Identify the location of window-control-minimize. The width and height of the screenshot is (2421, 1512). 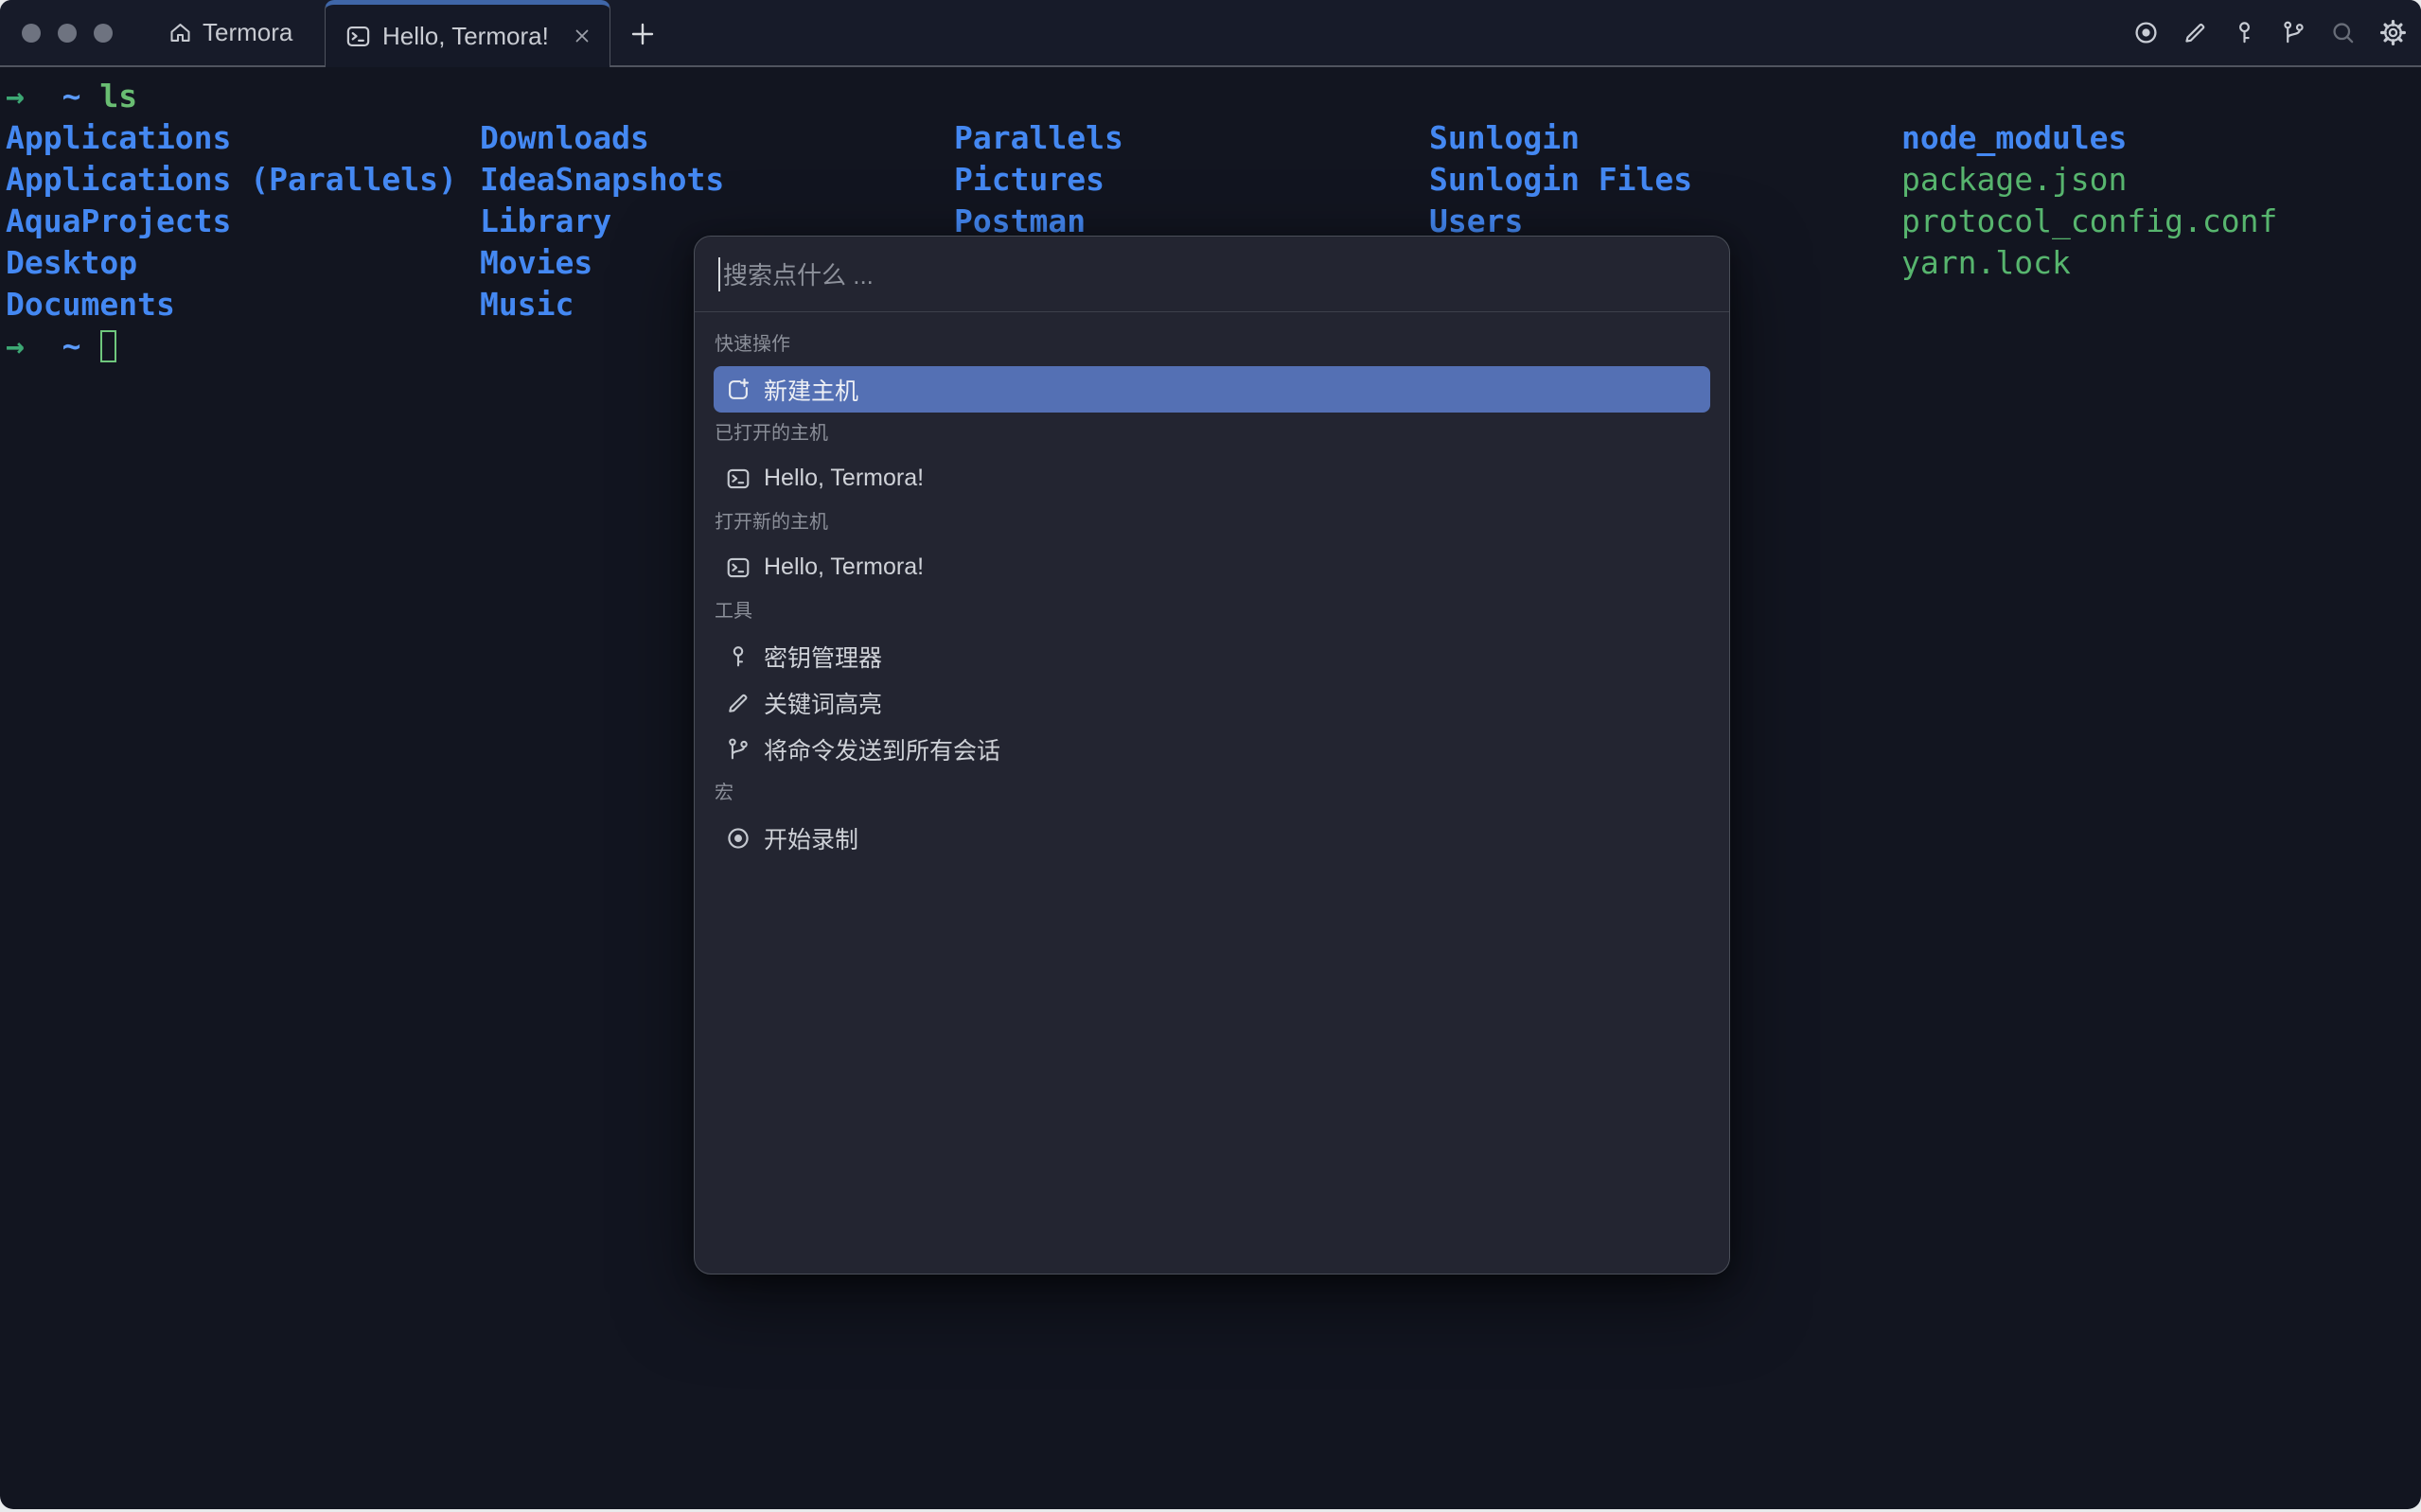
(67, 33).